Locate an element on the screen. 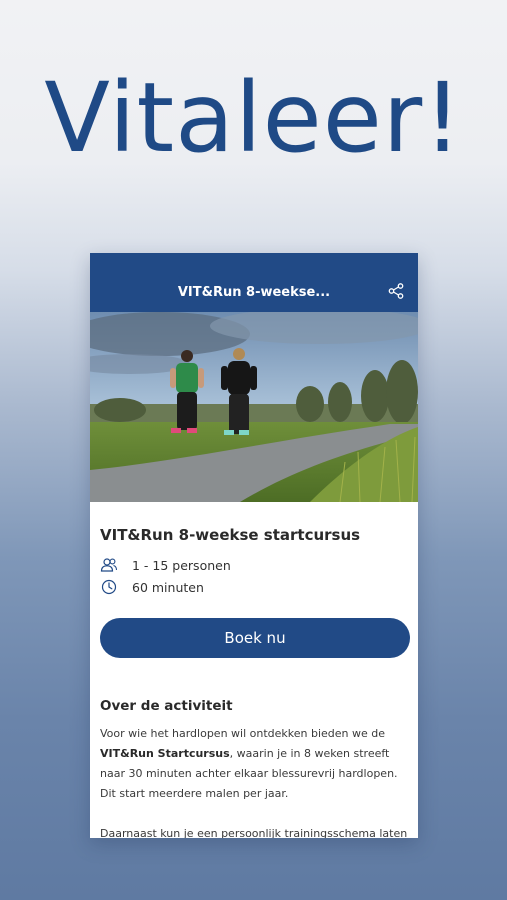 This screenshot has width=507, height=900. duration-text: 60 minuten is located at coordinates (168, 587).